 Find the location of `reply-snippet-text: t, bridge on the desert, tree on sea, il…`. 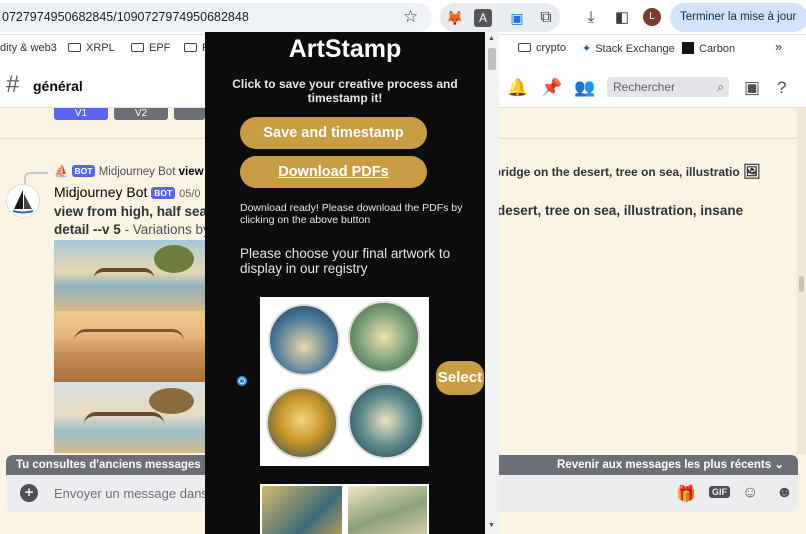

reply-snippet-text: t, bridge on the desert, tree on sea, il… is located at coordinates (611, 172).